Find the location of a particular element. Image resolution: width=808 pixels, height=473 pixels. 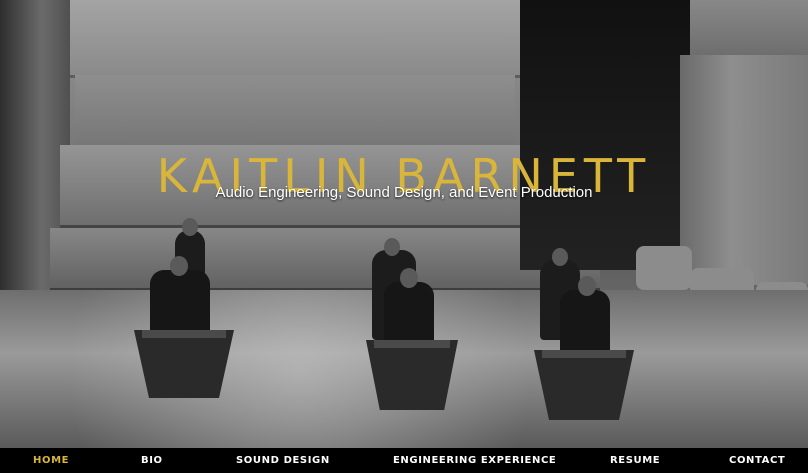

stage-step-lower is located at coordinates (325, 259).